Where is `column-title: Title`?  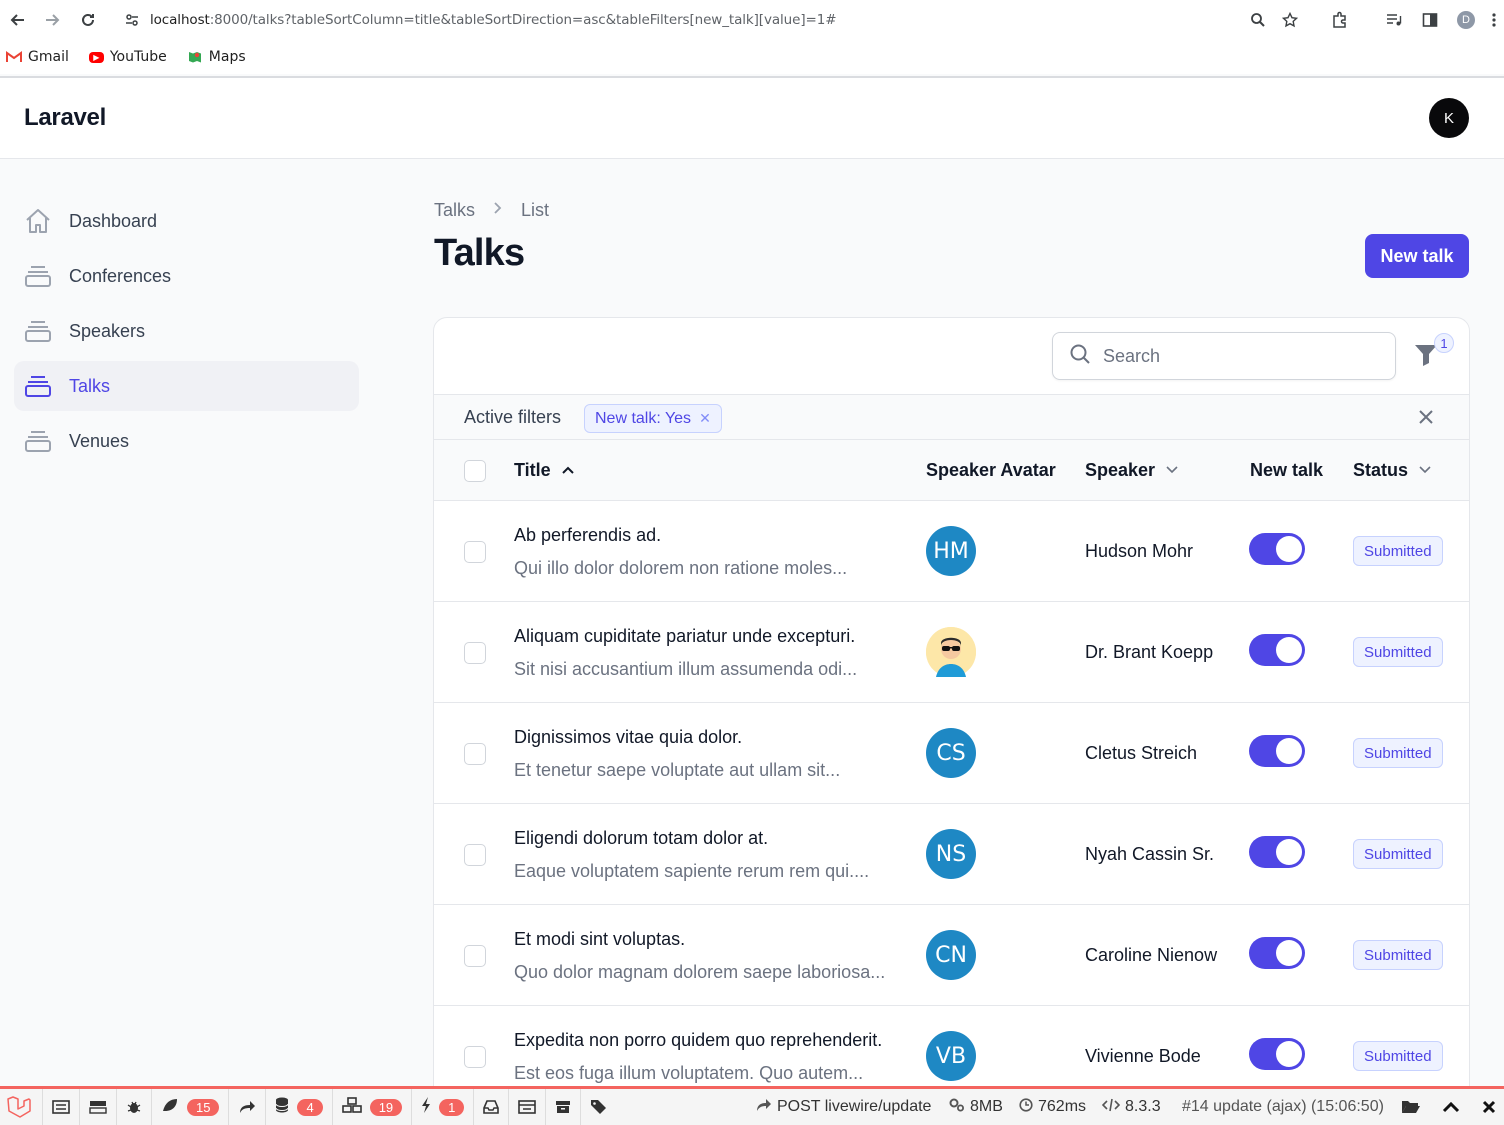
column-title: Title is located at coordinates (544, 470).